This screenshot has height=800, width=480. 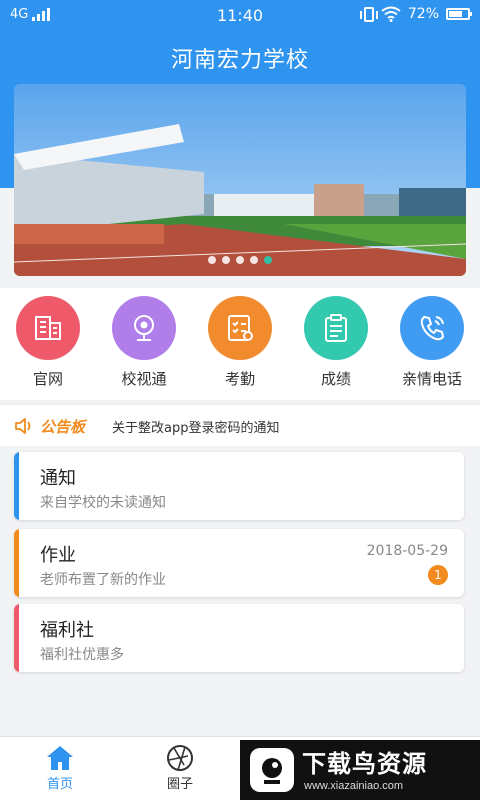 What do you see at coordinates (63, 427) in the screenshot?
I see `notice-tag: 公告板` at bounding box center [63, 427].